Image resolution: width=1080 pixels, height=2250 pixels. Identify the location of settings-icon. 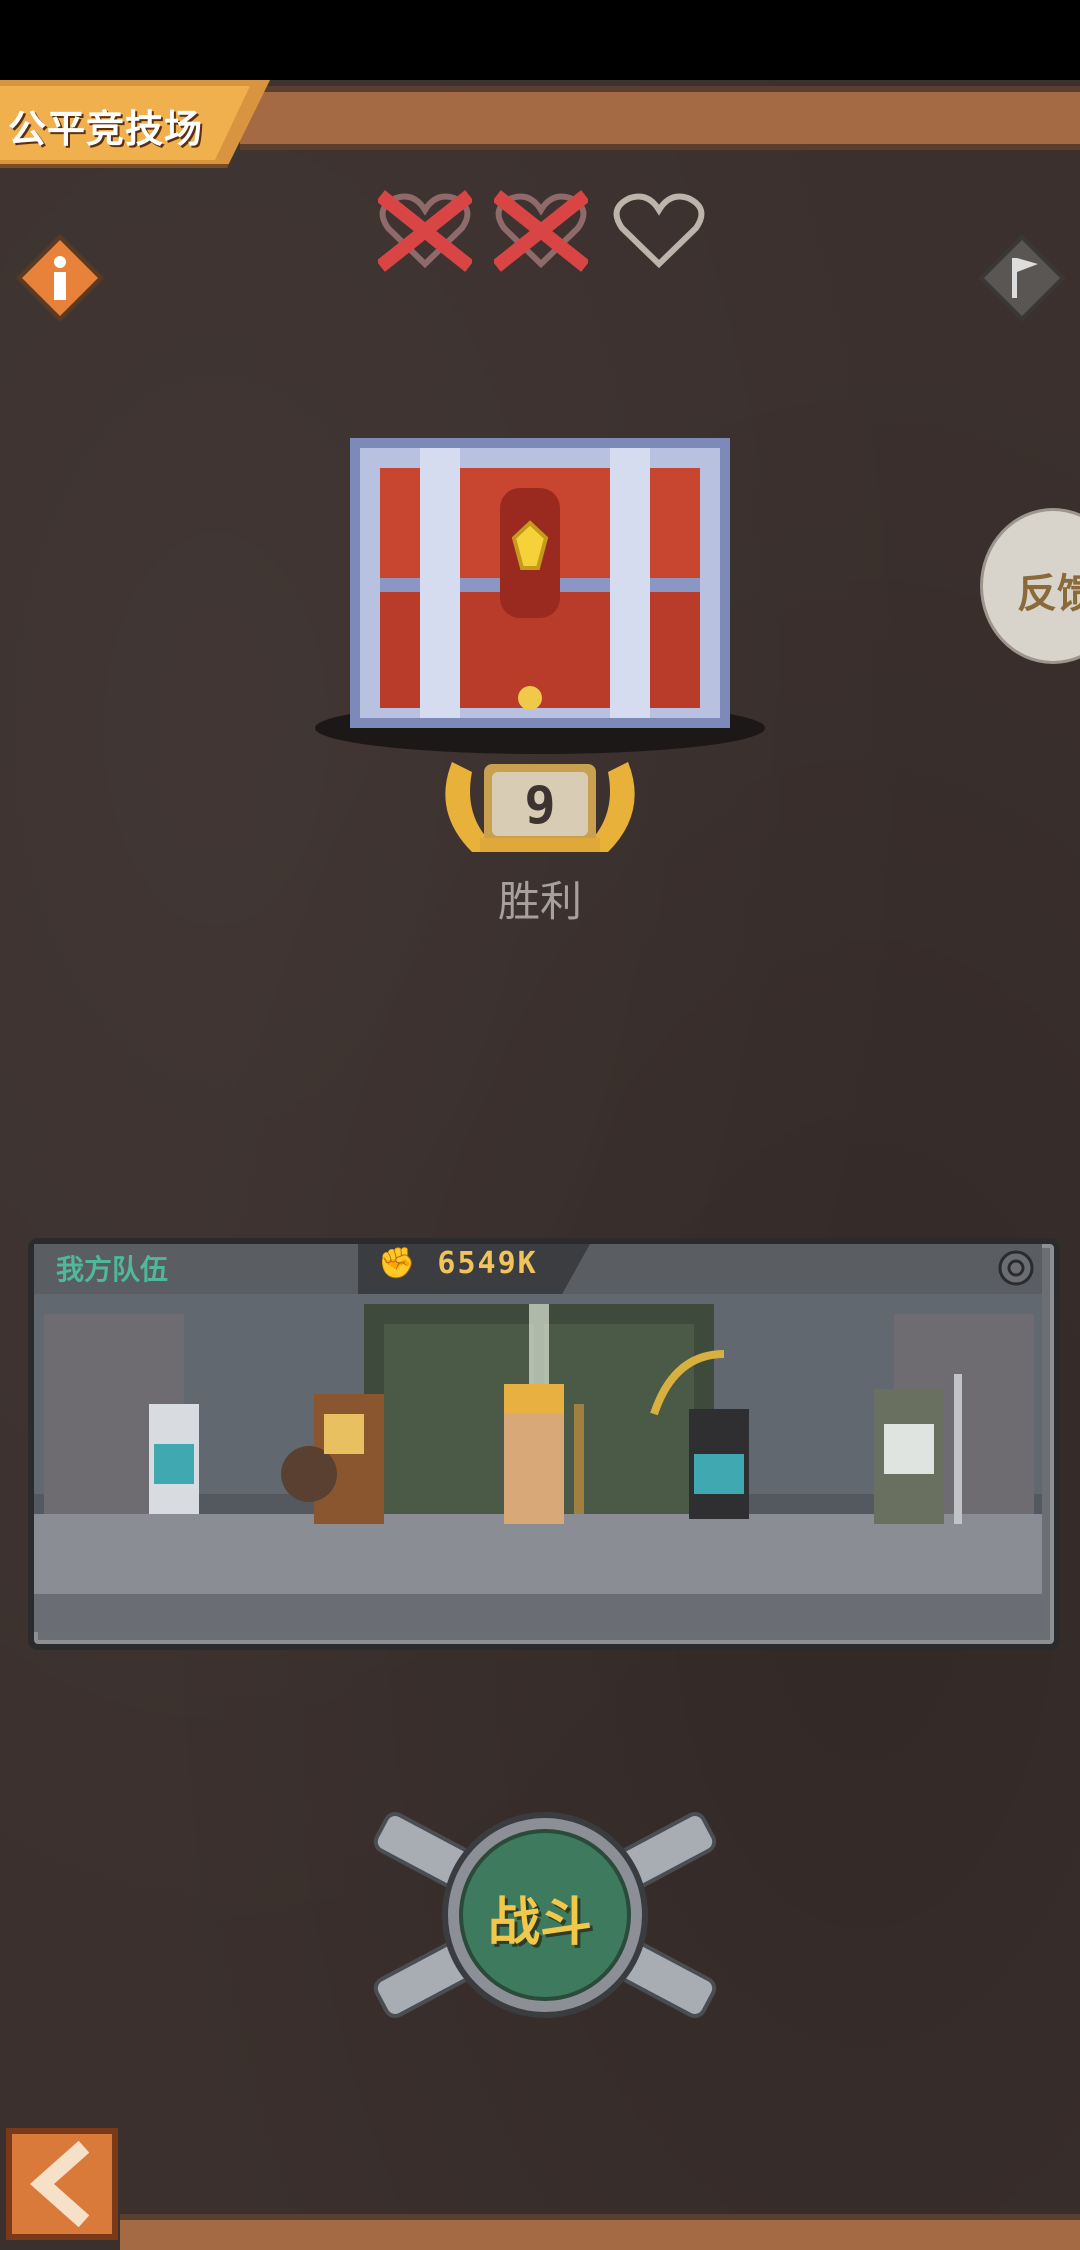
(1016, 1268).